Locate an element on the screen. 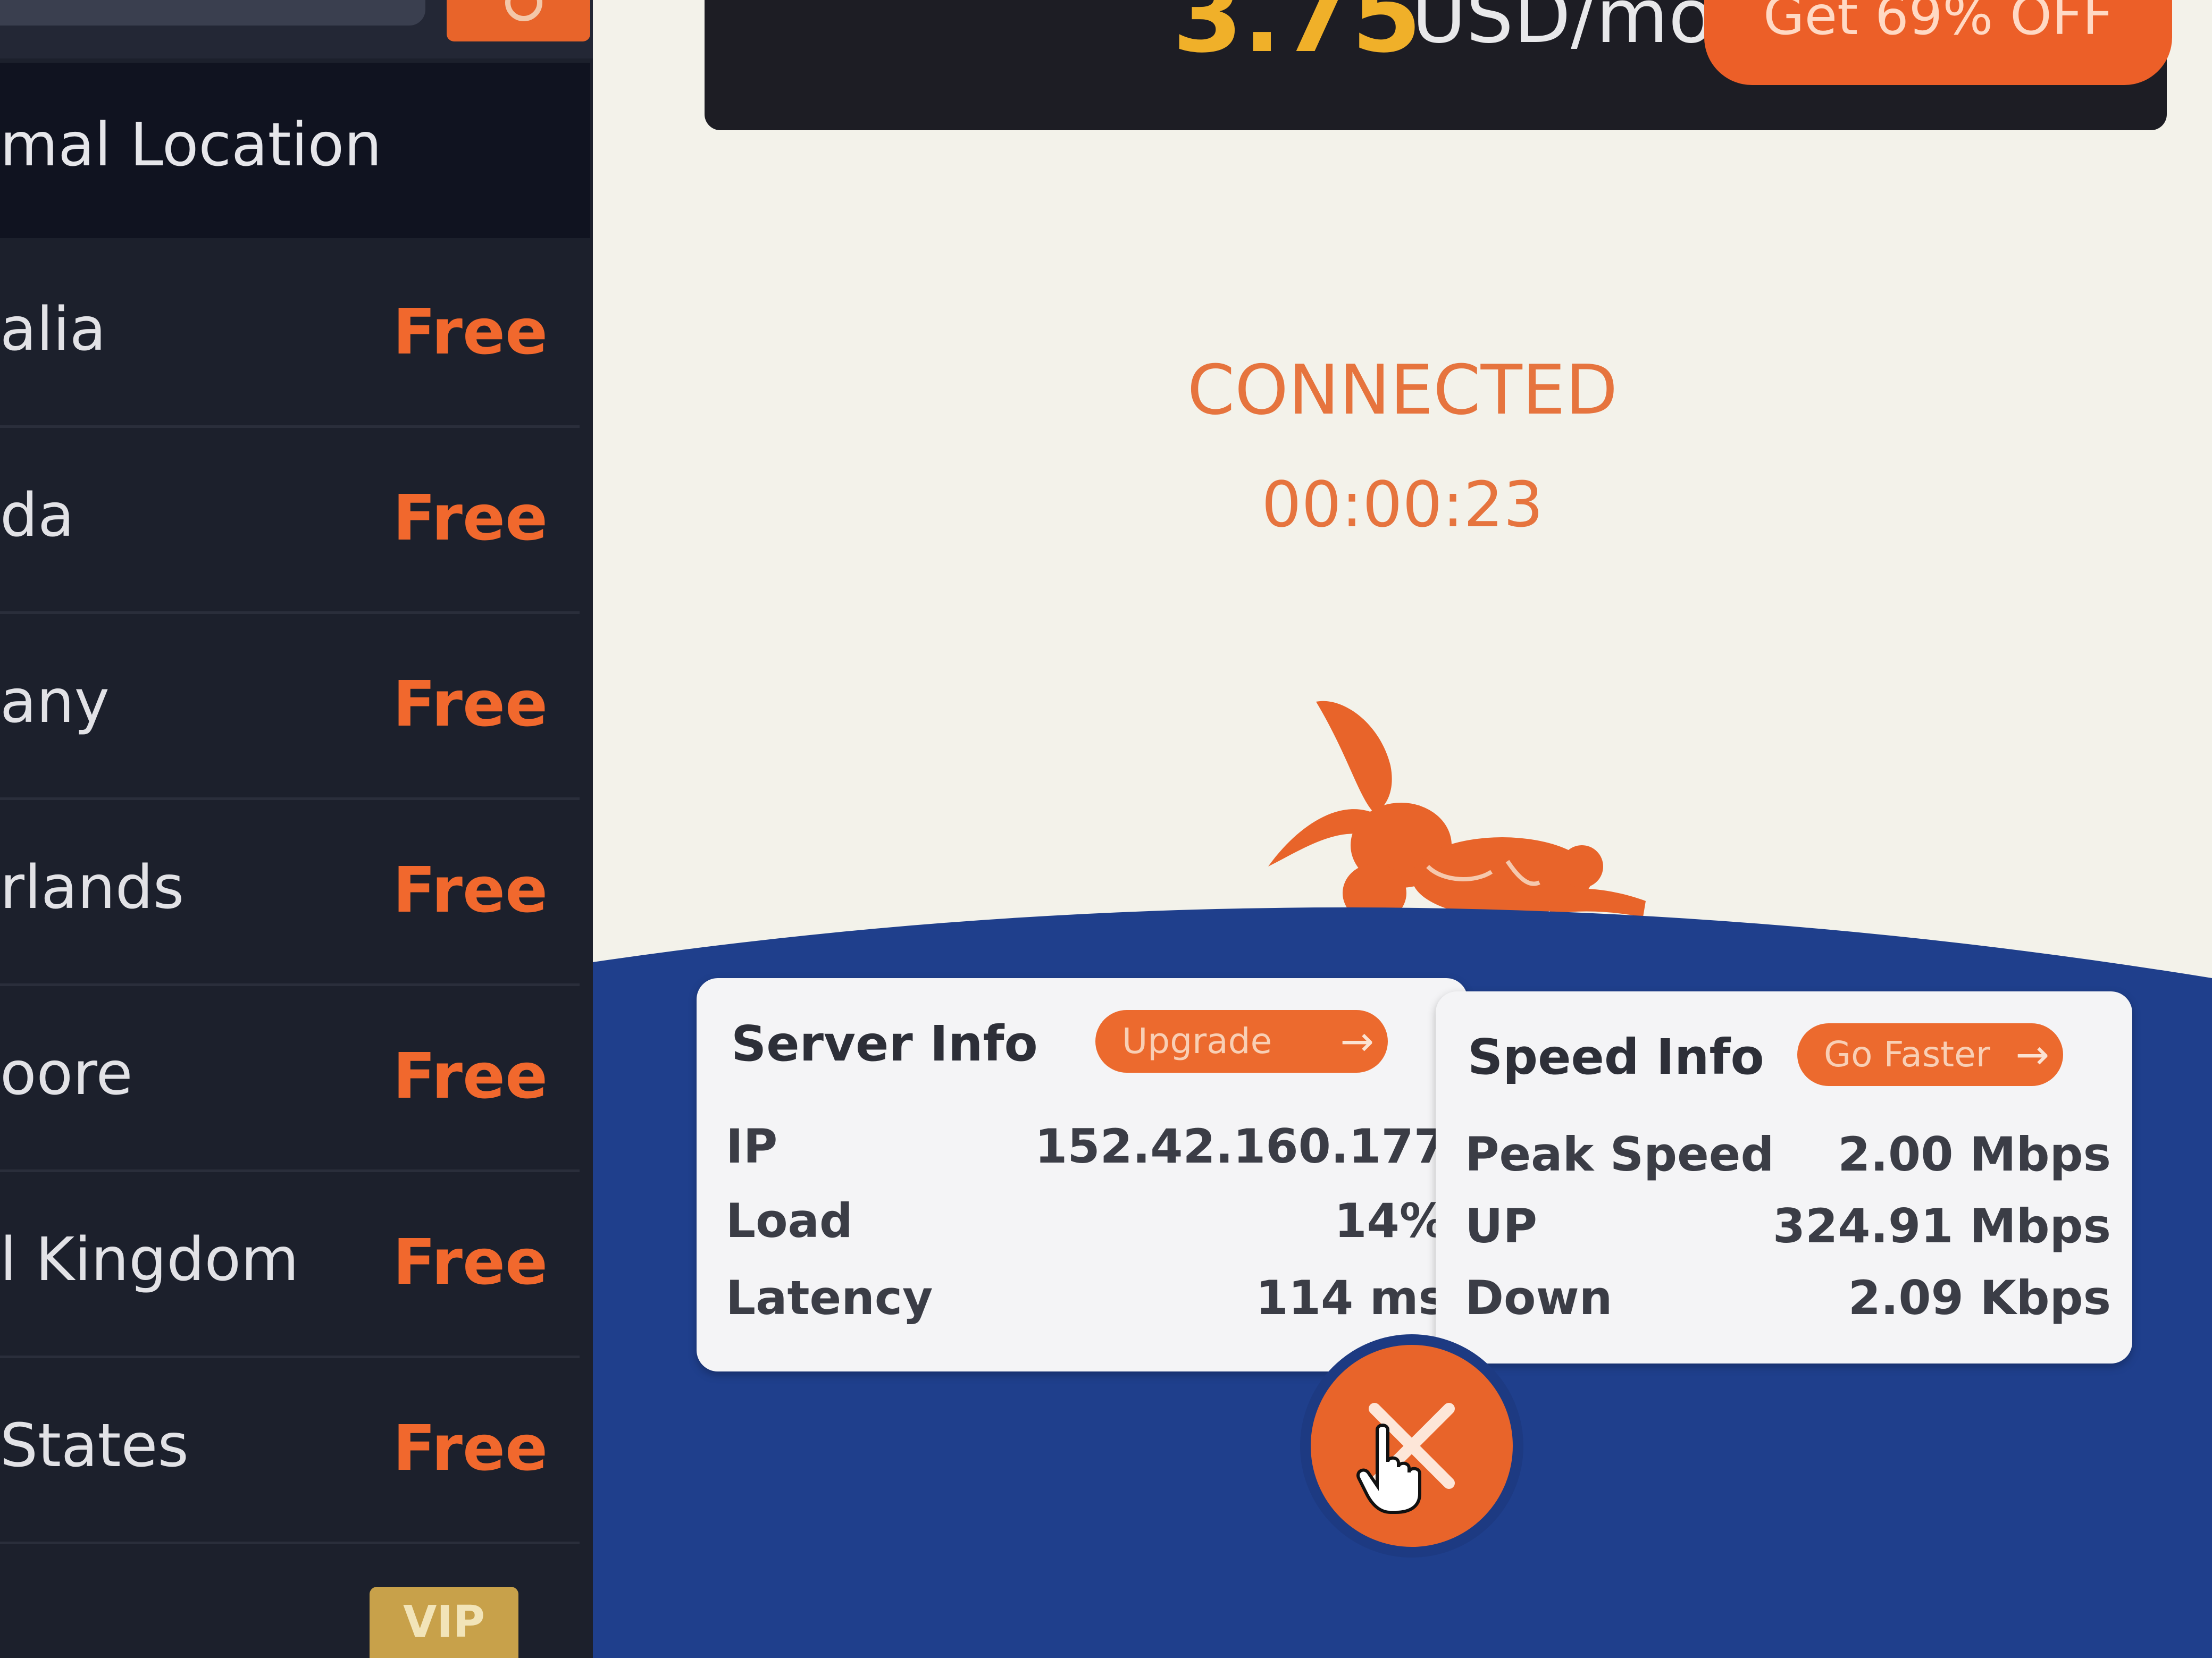 The height and width of the screenshot is (1658, 2212). vip-badge: VIP is located at coordinates (444, 1623).